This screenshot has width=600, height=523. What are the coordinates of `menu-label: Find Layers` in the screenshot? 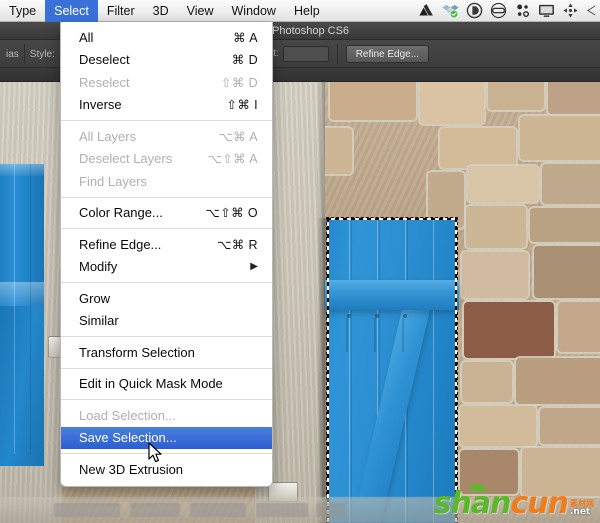 It's located at (113, 181).